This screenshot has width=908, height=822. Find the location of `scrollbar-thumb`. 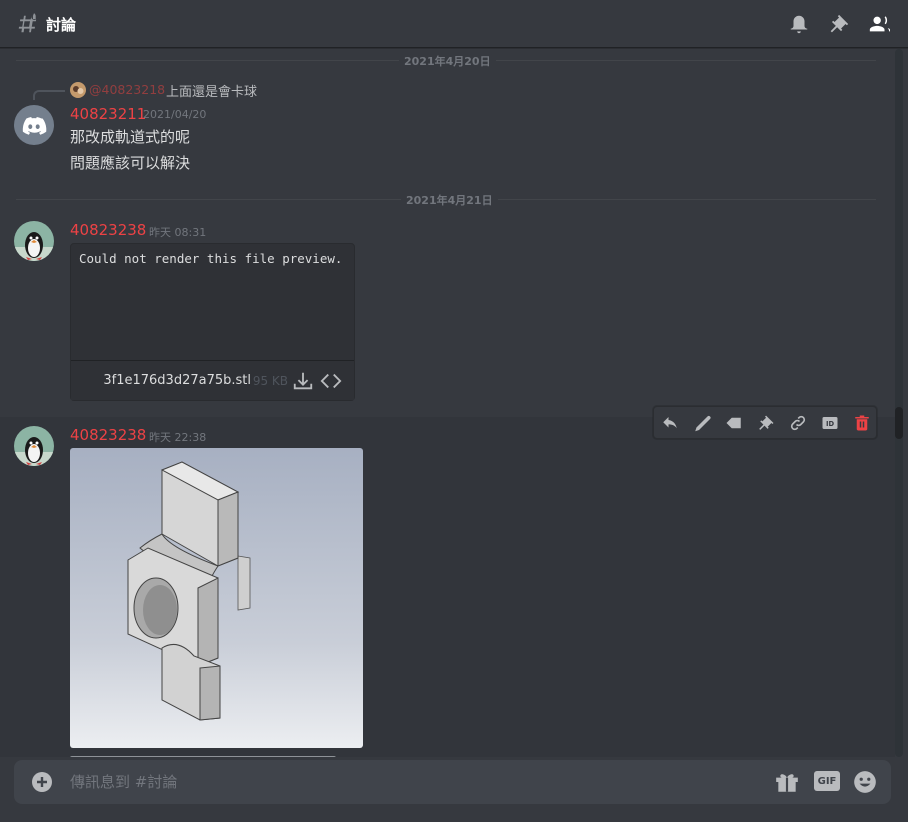

scrollbar-thumb is located at coordinates (899, 423).